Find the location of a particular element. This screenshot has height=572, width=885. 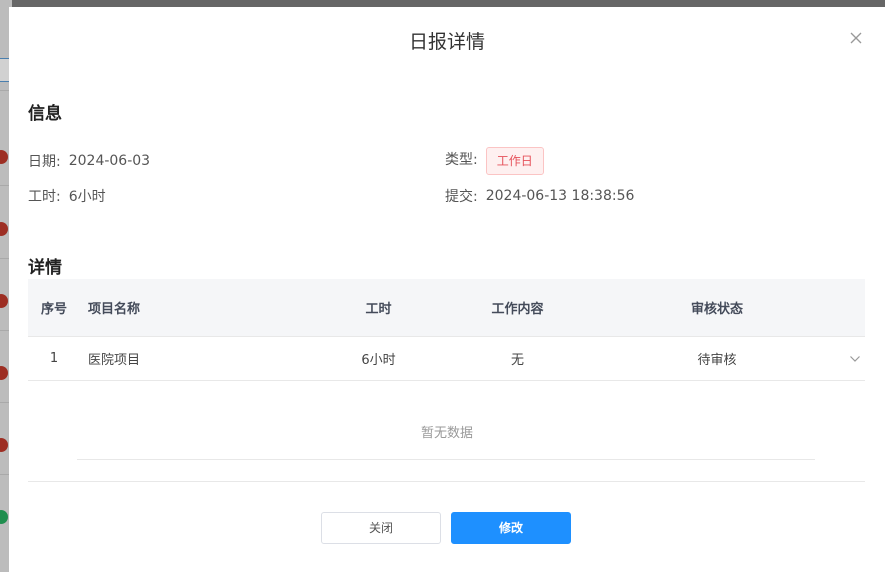

type-row: 类型: 工作日 is located at coordinates (494, 161).